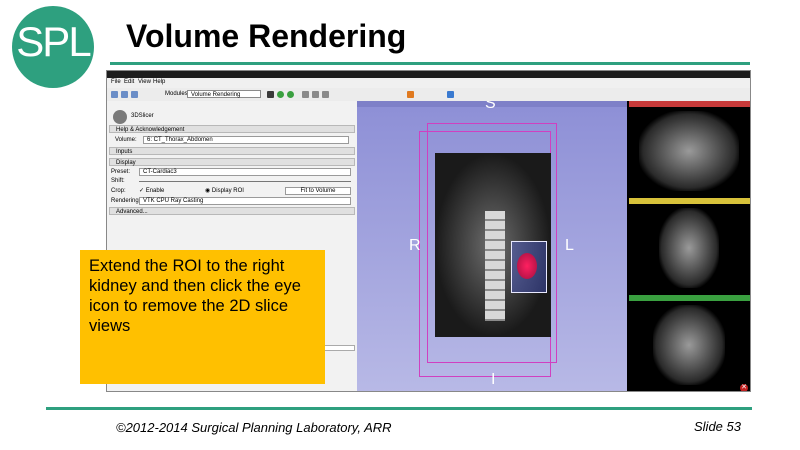 The image size is (800, 450). I want to click on footer-divider, so click(399, 408).